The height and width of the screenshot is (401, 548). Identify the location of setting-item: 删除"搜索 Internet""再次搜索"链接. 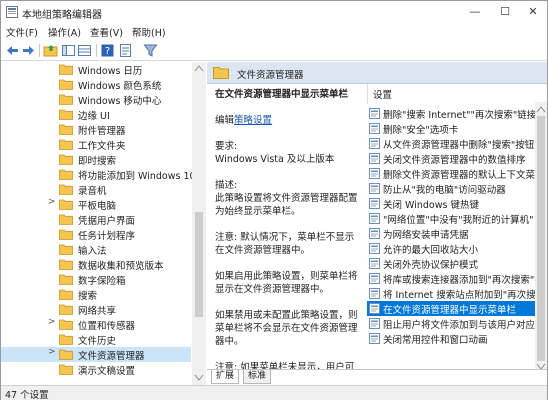
(451, 113).